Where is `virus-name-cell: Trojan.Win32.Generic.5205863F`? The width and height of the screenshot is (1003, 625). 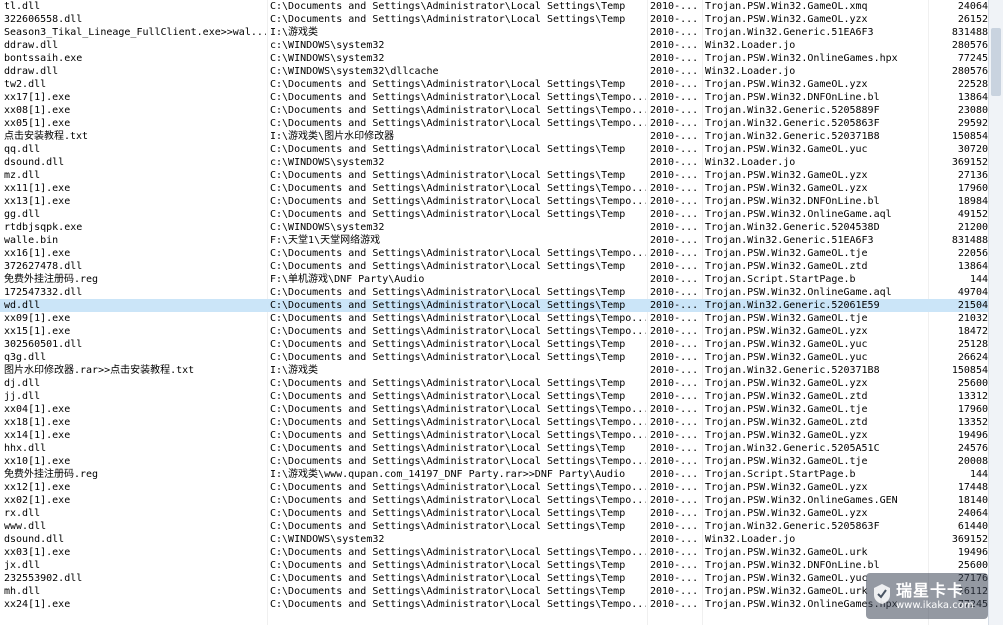
virus-name-cell: Trojan.Win32.Generic.5205863F is located at coordinates (792, 123).